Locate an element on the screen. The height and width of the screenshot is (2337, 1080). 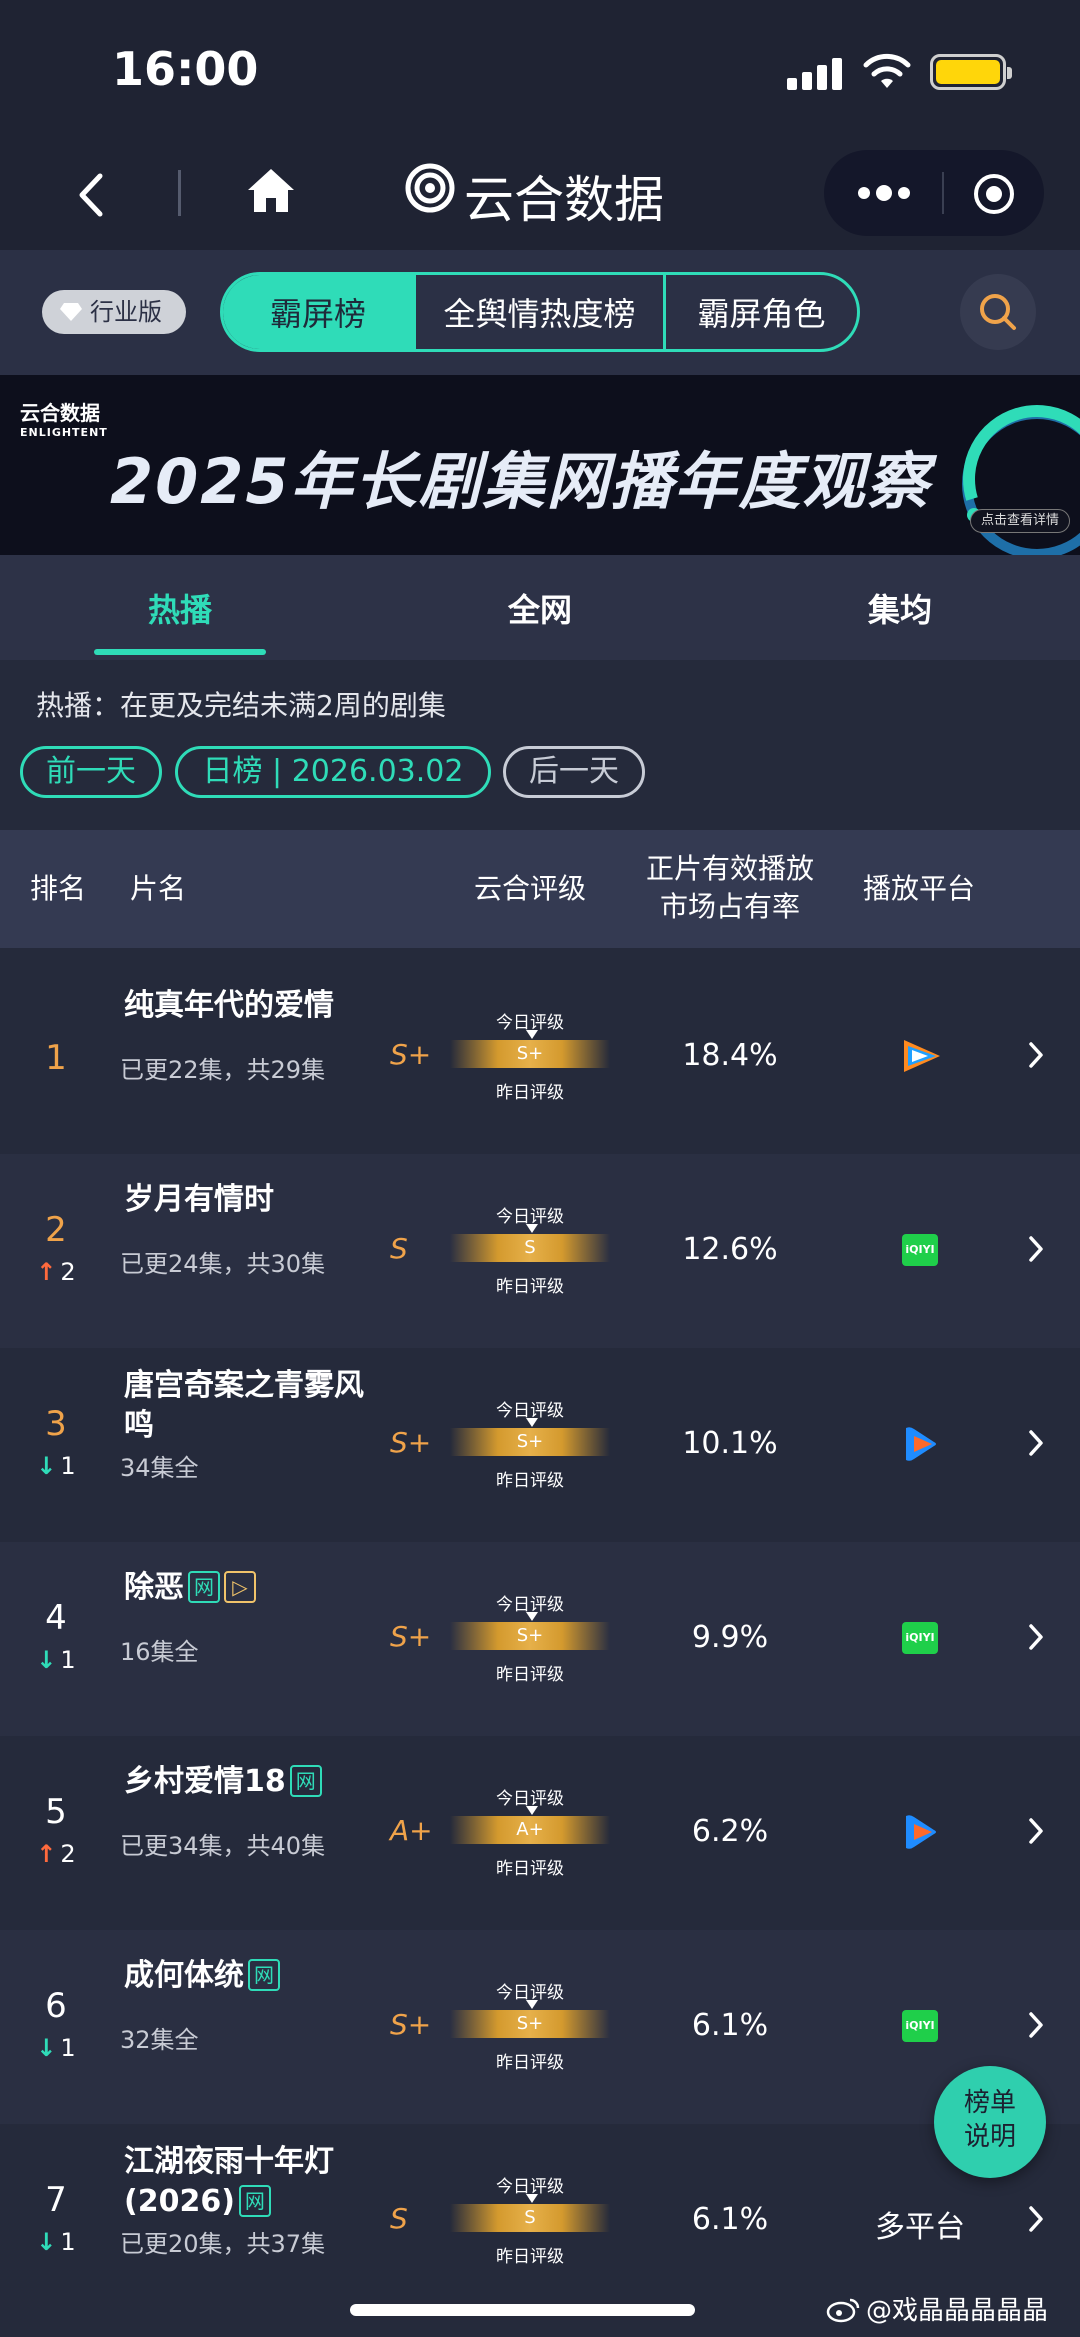
ranking-row: 1 纯真年代的爱情 已更22集，共29集 S+ 今日评级 S+ 昨日评级 18.4% is located at coordinates (540, 1057).